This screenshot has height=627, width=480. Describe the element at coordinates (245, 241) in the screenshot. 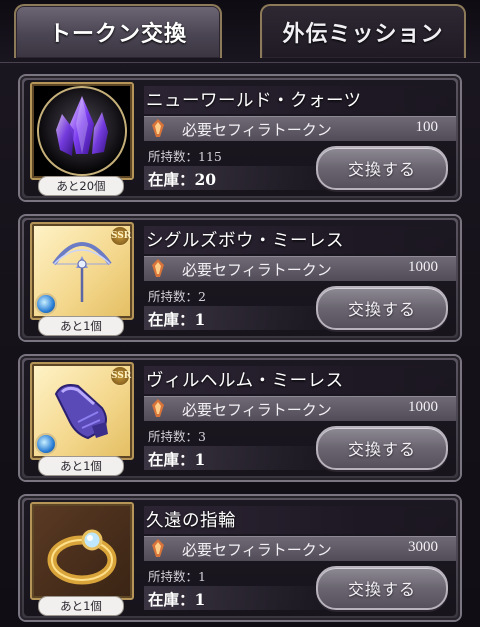

I see `item-name: シグルズボウ・ミーレス` at that location.